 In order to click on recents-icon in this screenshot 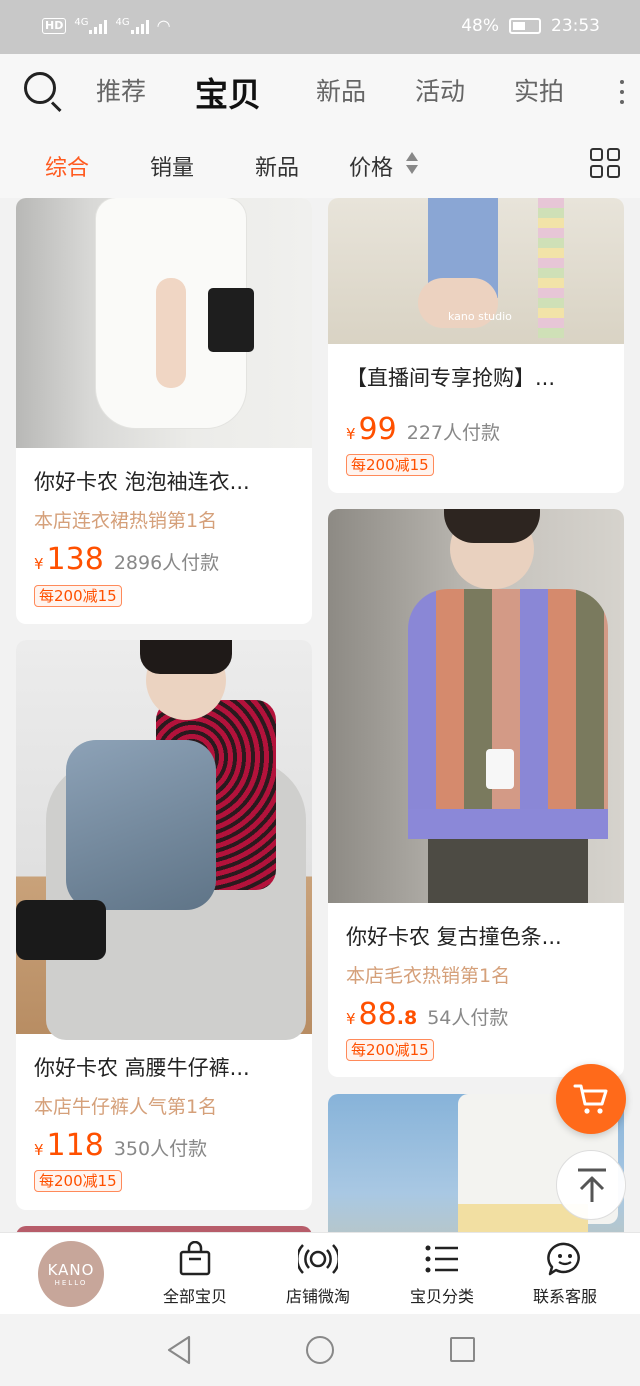, I will do `click(462, 1349)`.